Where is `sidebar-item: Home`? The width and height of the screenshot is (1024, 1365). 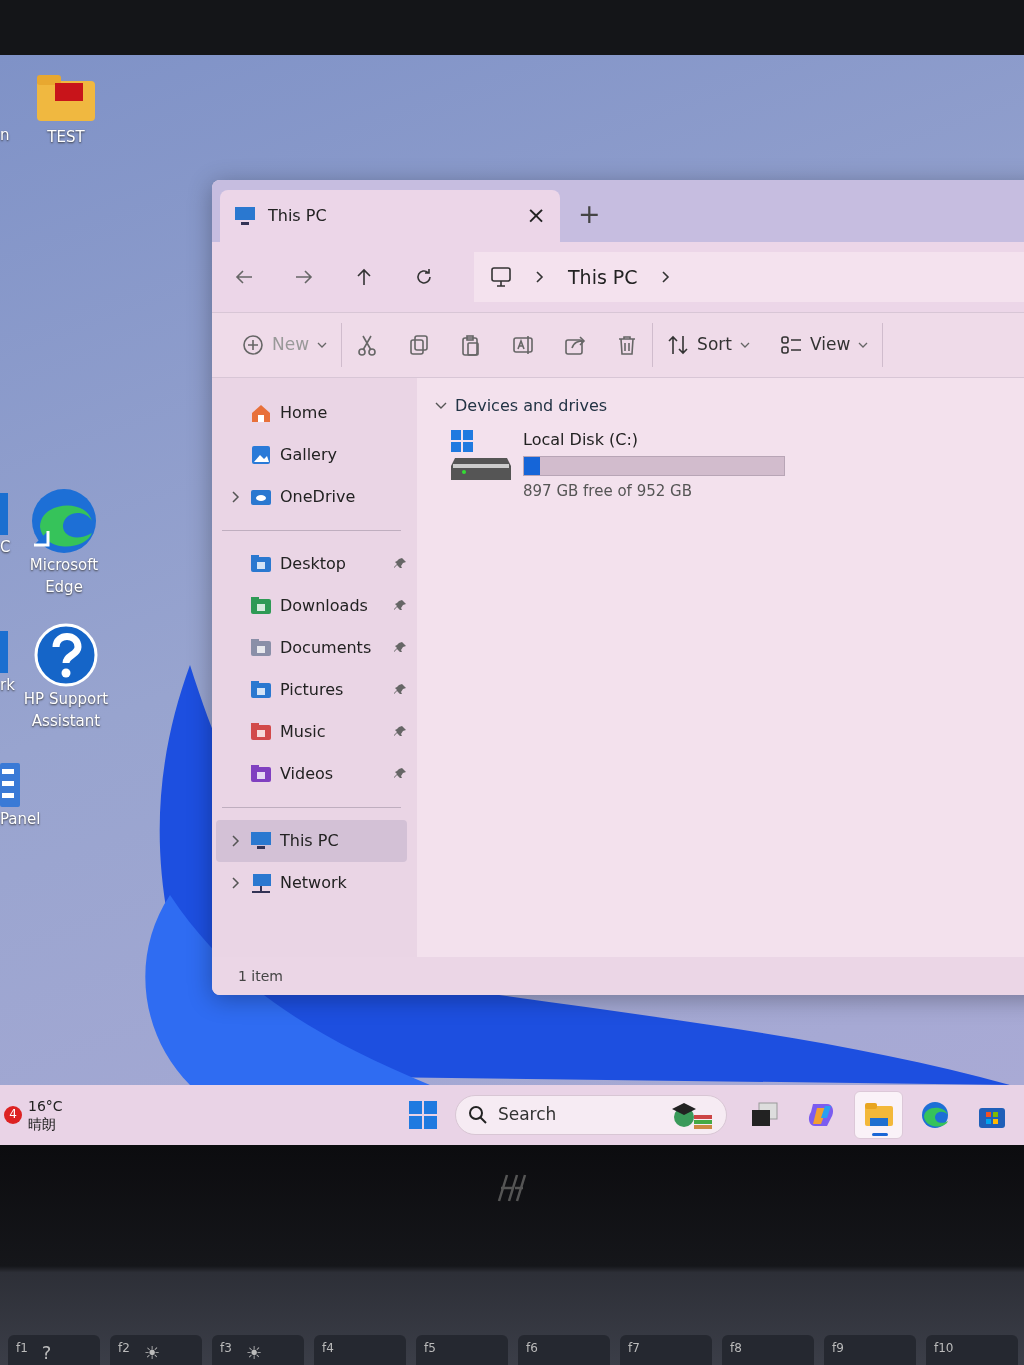 sidebar-item: Home is located at coordinates (311, 413).